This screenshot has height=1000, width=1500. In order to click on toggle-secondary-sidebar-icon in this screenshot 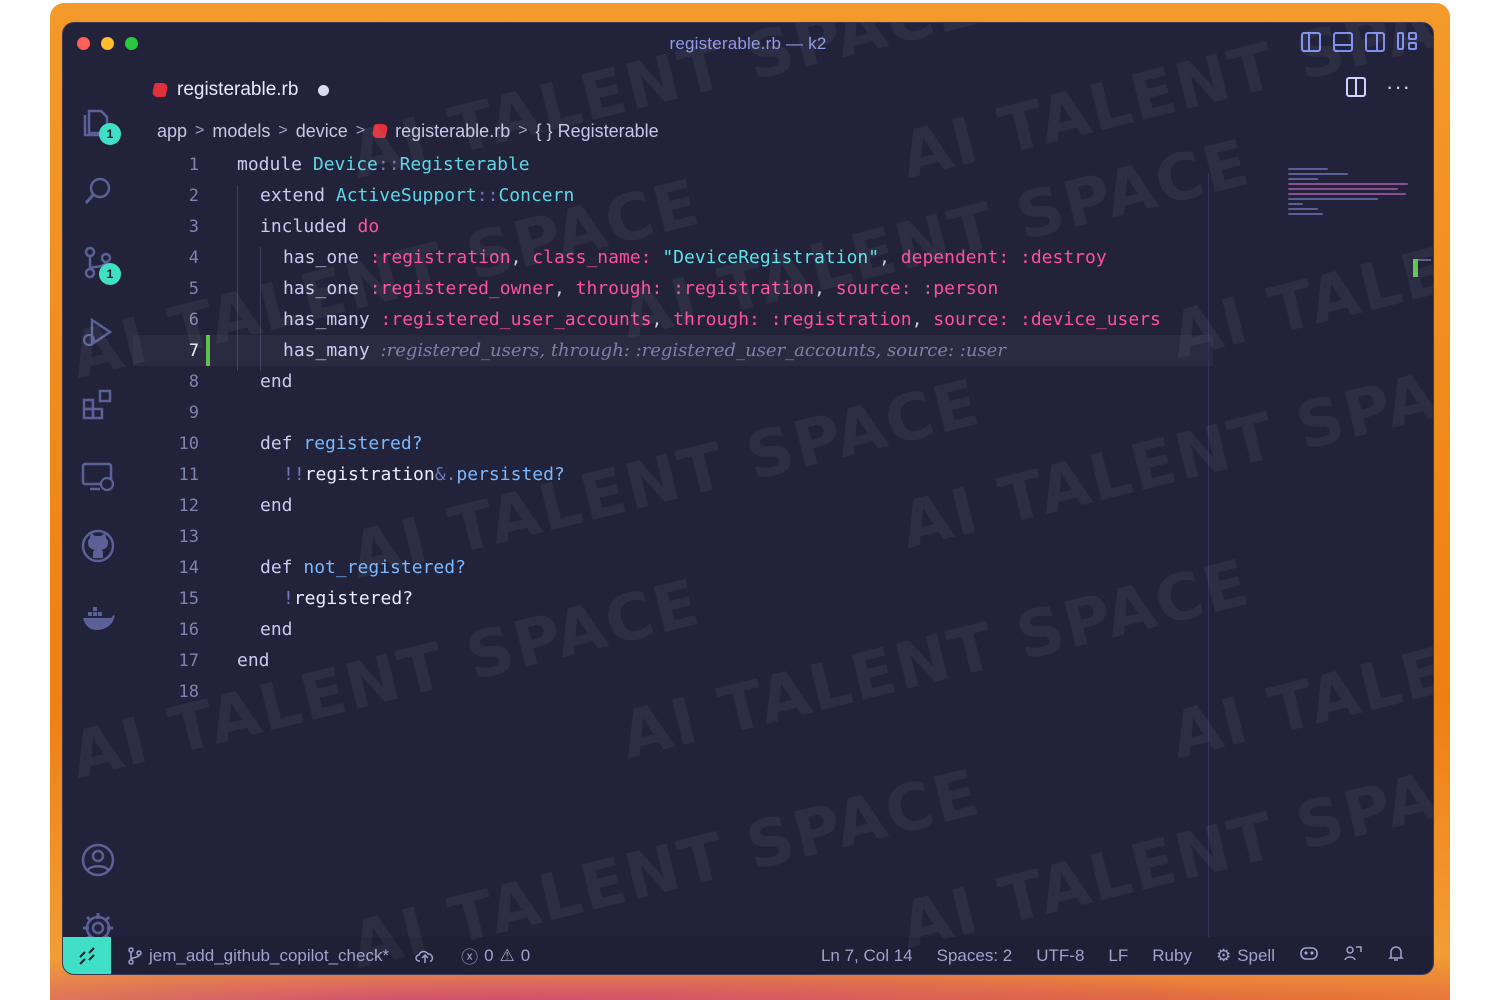, I will do `click(1375, 42)`.